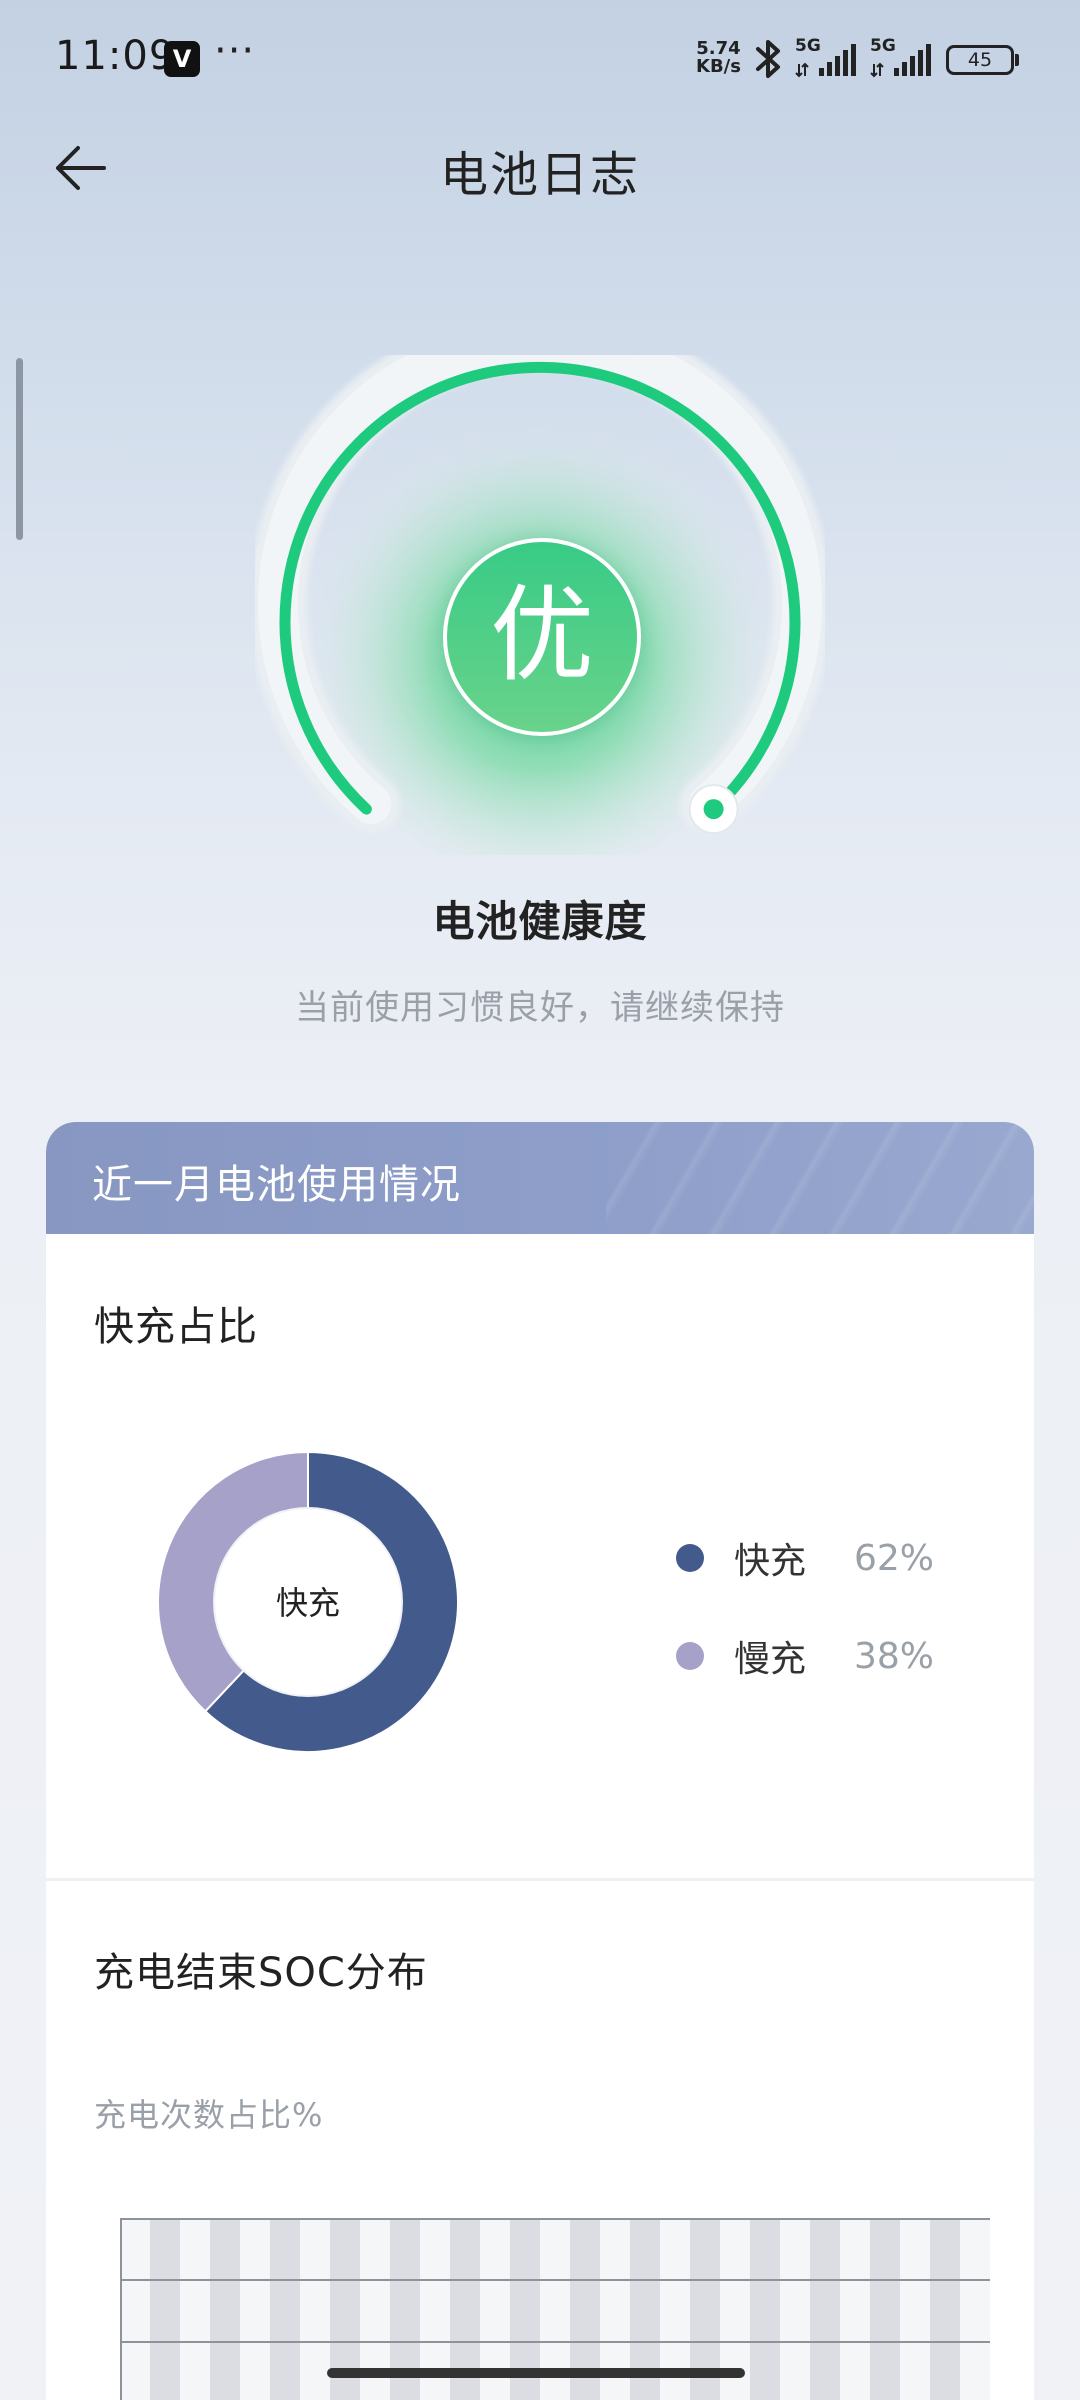 The width and height of the screenshot is (1080, 2400). I want to click on status-bar: 11:09 V ··· 5.74 KB/s 5G 5G 45, so click(540, 60).